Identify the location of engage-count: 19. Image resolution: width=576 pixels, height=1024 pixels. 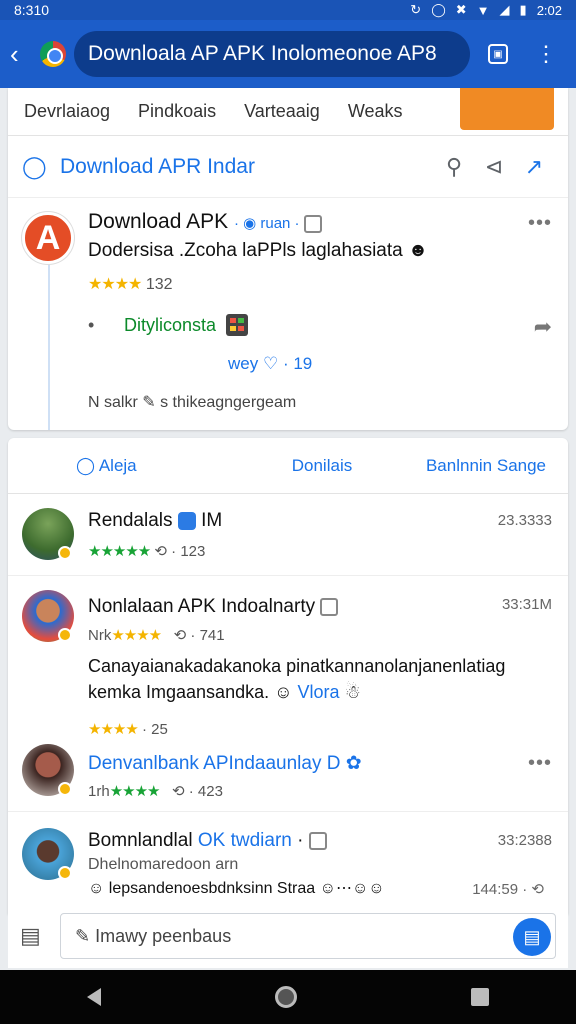
(303, 363).